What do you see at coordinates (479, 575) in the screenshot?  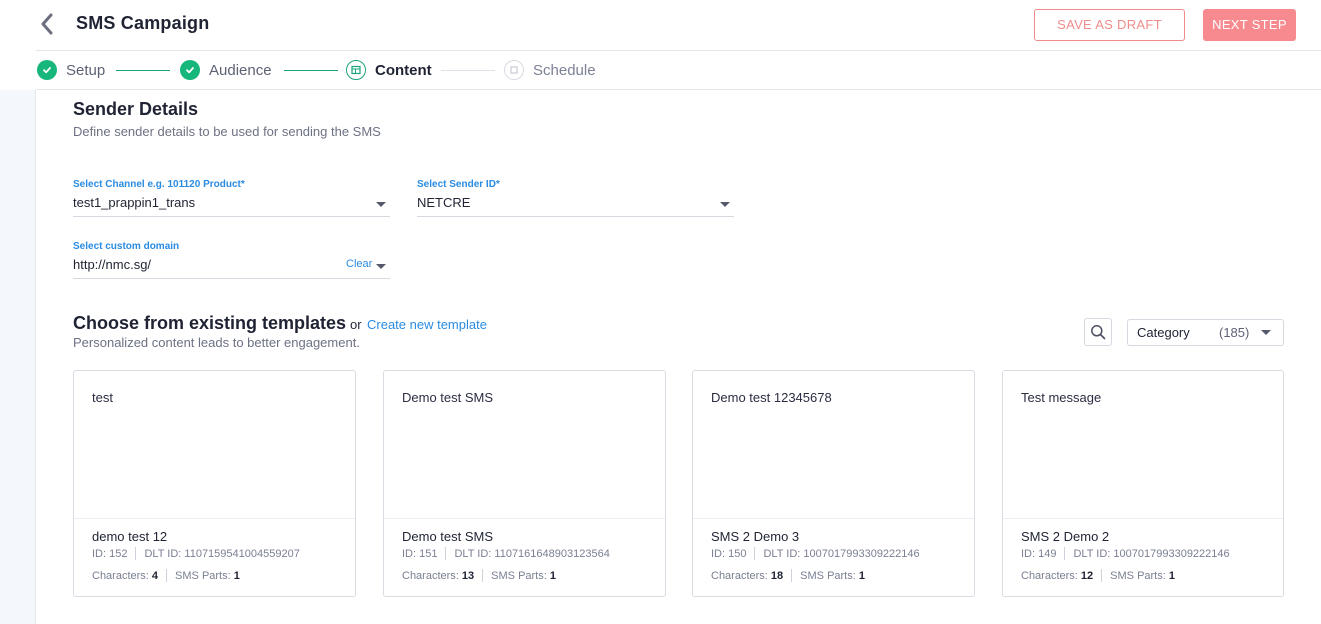 I see `template-stats: Characters: 13 SMS Parts: 1` at bounding box center [479, 575].